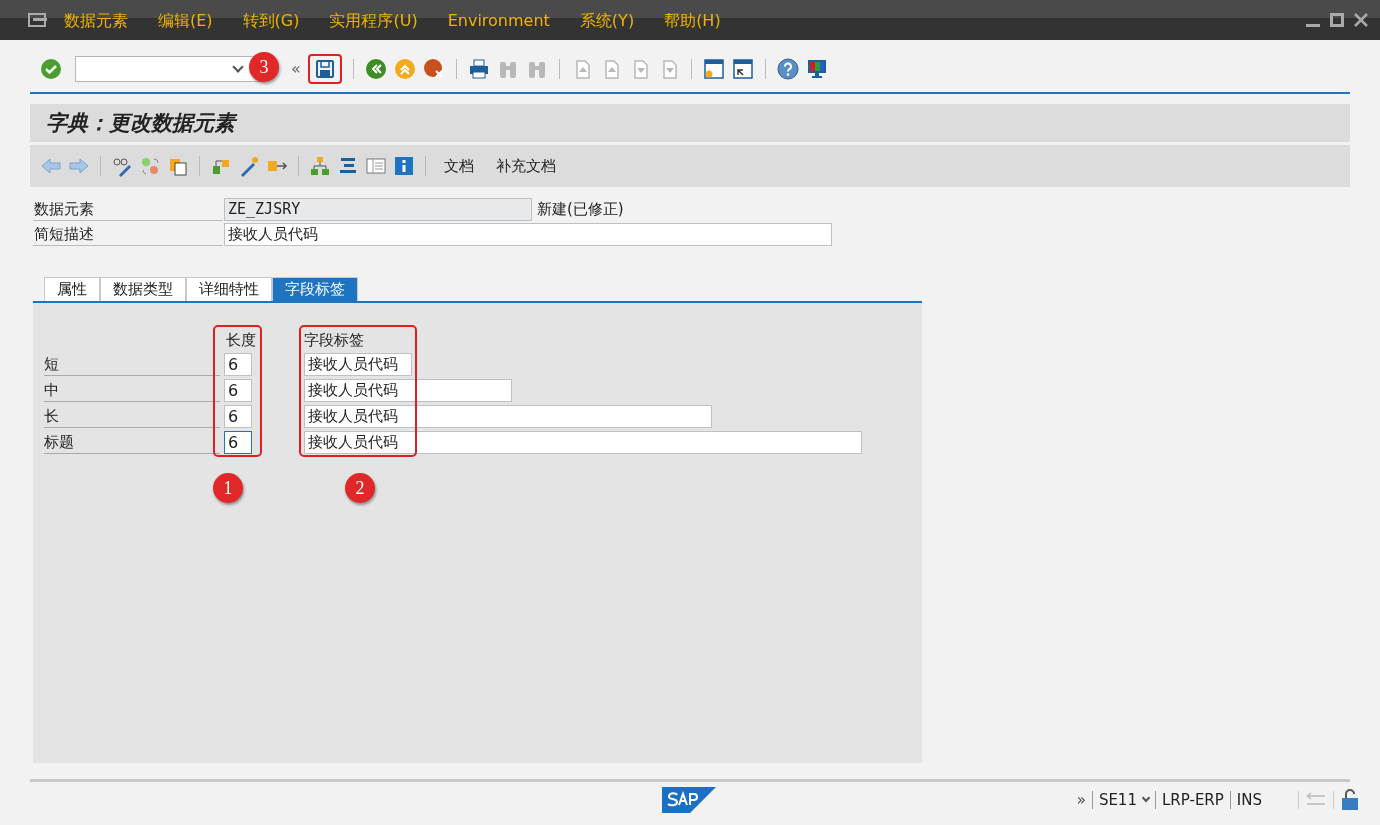 The width and height of the screenshot is (1380, 825). Describe the element at coordinates (315, 289) in the screenshot. I see `tab: 字段标签` at that location.